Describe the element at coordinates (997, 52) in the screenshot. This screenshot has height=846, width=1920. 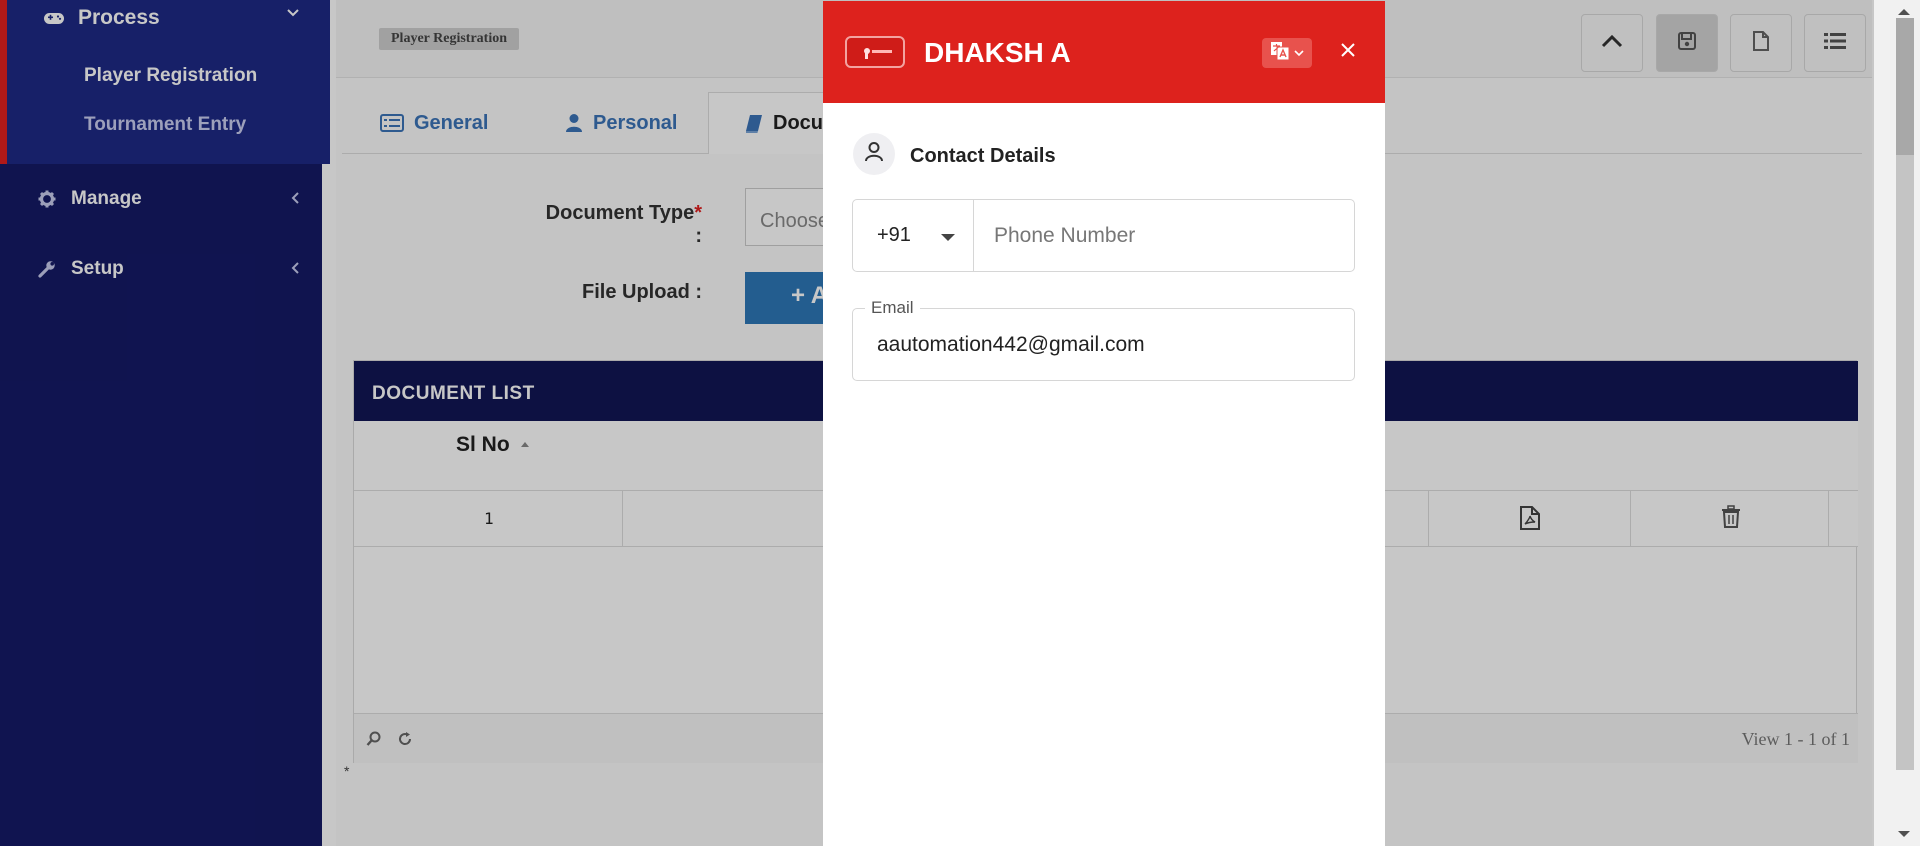
I see `modal-title: DHAKSH A` at that location.